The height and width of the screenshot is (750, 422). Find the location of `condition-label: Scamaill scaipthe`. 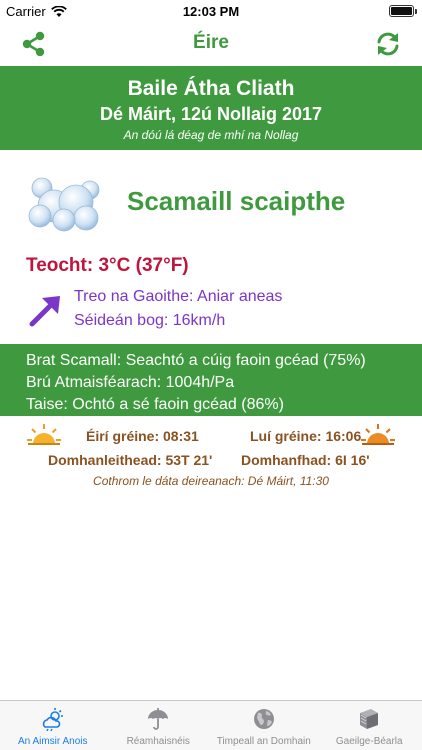

condition-label: Scamaill scaipthe is located at coordinates (236, 201).